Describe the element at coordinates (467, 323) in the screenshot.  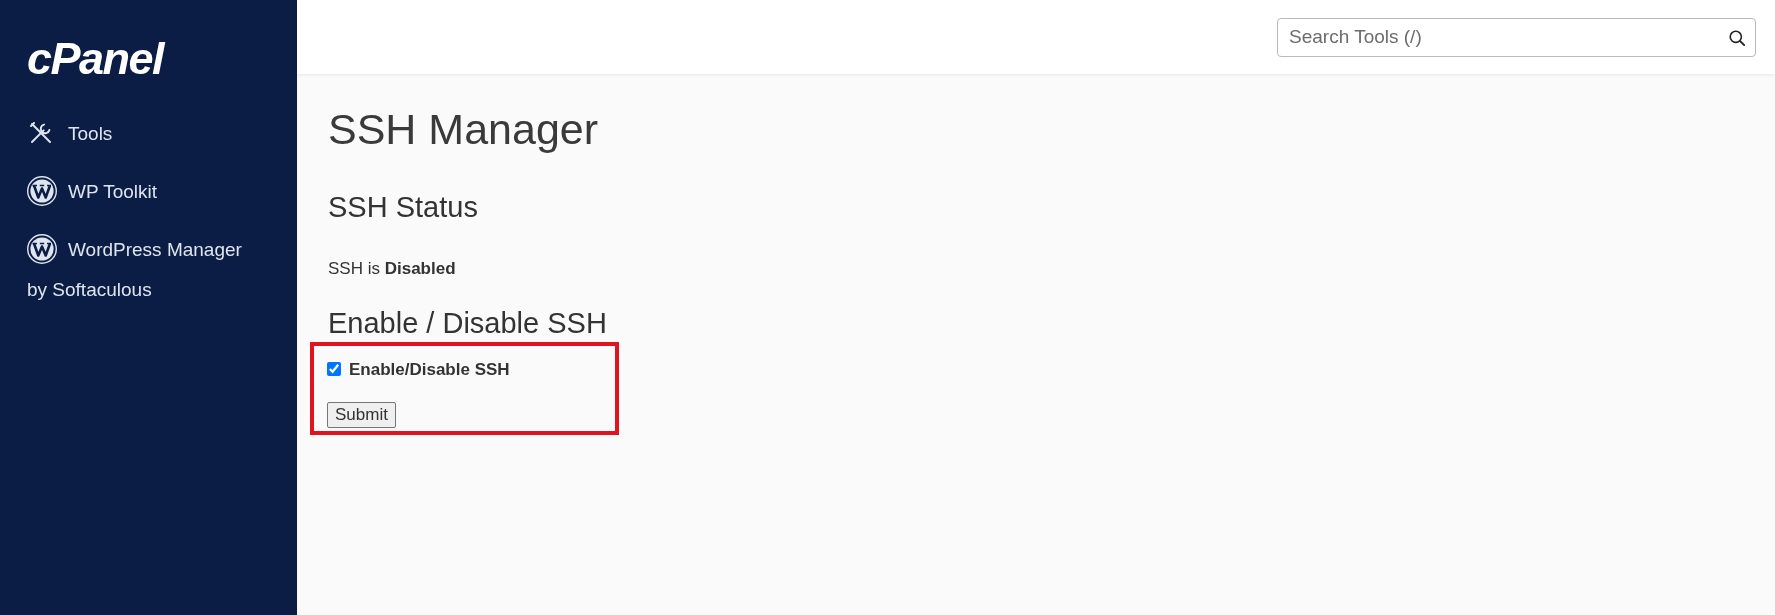
I see `section-heading: Enable / Disable SSH` at that location.